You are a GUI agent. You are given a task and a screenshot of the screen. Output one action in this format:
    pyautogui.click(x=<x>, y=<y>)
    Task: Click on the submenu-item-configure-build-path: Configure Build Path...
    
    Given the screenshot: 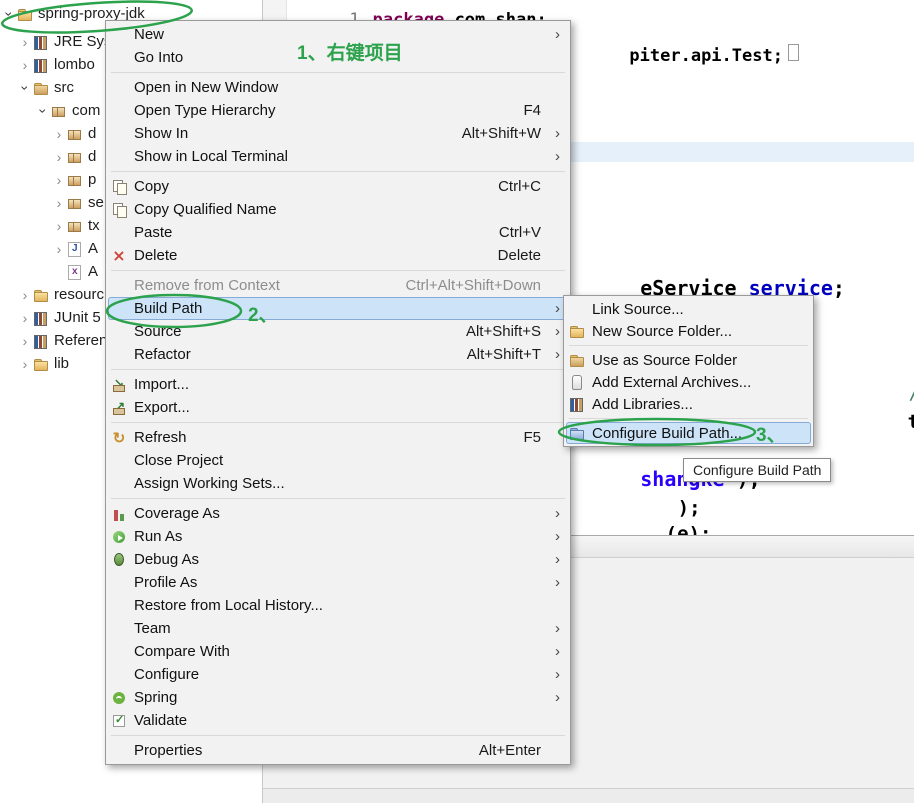 What is the action you would take?
    pyautogui.click(x=688, y=433)
    